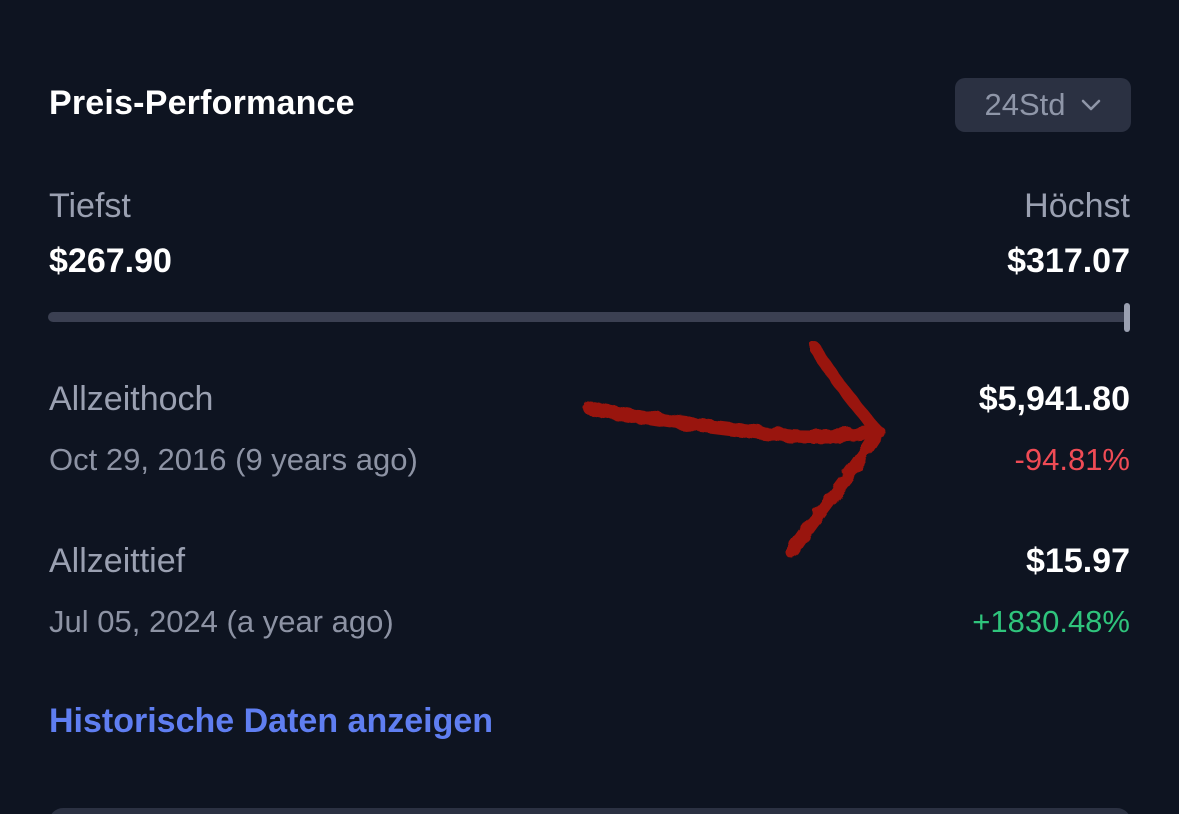  I want to click on all-time-low-label: Allzeittief, so click(117, 561).